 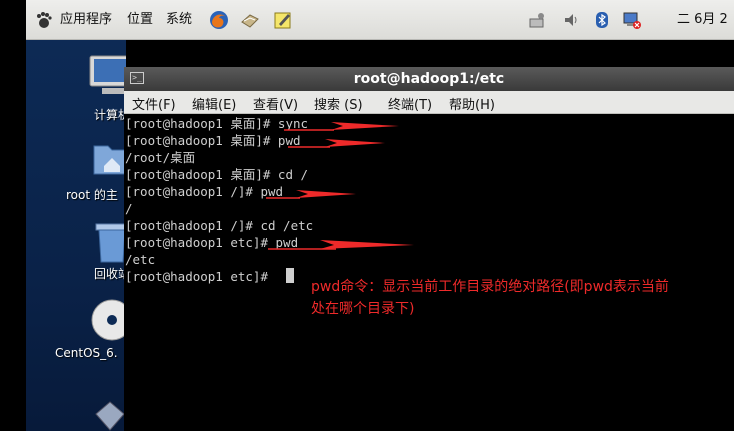 I want to click on menu-system: 系统, so click(x=179, y=20).